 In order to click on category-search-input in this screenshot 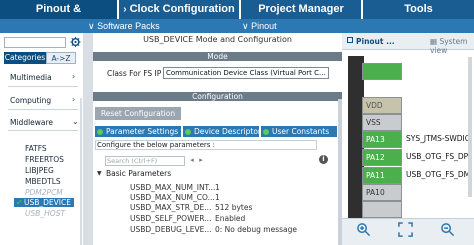, I will do `click(35, 42)`.